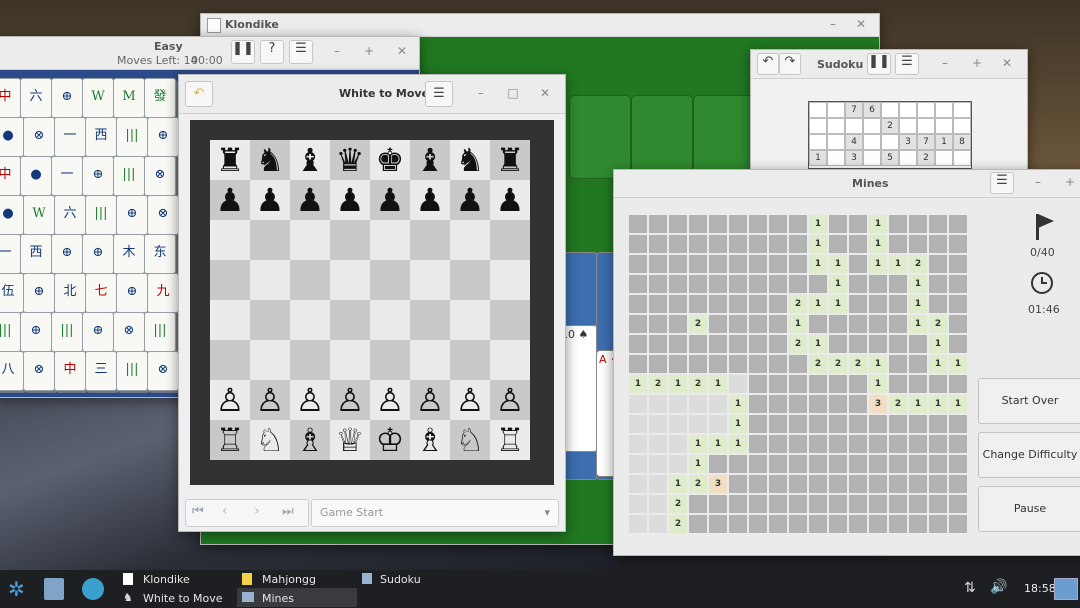  What do you see at coordinates (854, 158) in the screenshot?
I see `sudoku-cell: 3` at bounding box center [854, 158].